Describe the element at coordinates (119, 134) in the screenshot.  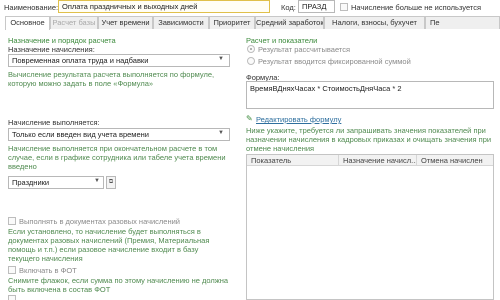
I see `performed-select: Только если введен вид учета времени` at that location.